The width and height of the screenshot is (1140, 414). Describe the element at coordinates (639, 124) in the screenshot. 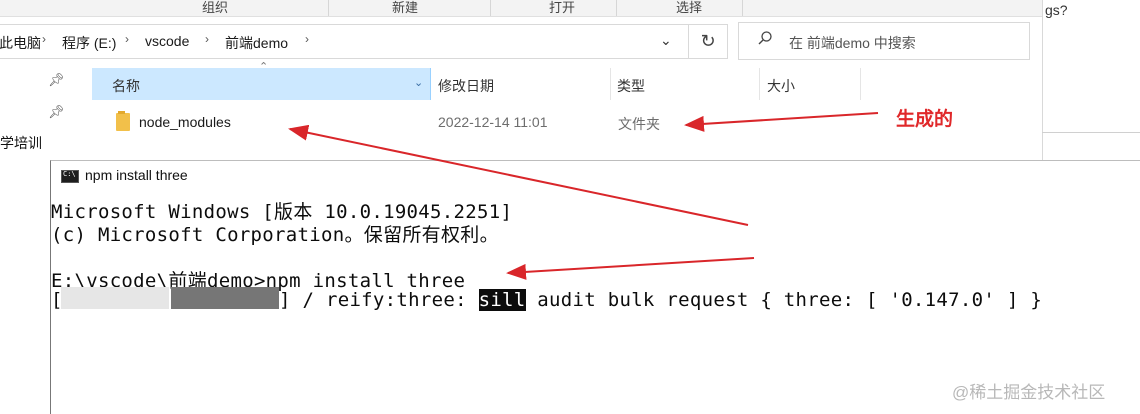

I see `file-type: 文件夹` at that location.